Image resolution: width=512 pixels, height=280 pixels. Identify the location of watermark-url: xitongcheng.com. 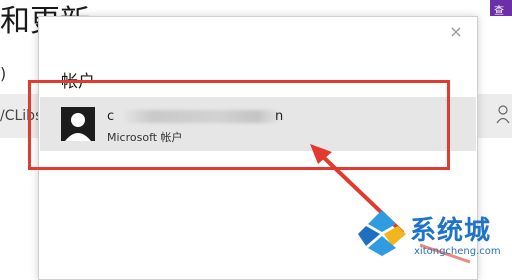
(457, 251).